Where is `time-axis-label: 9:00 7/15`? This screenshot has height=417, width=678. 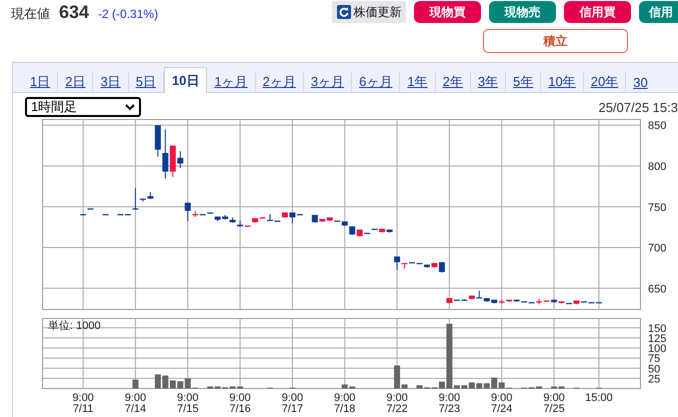
time-axis-label: 9:00 7/15 is located at coordinates (187, 403).